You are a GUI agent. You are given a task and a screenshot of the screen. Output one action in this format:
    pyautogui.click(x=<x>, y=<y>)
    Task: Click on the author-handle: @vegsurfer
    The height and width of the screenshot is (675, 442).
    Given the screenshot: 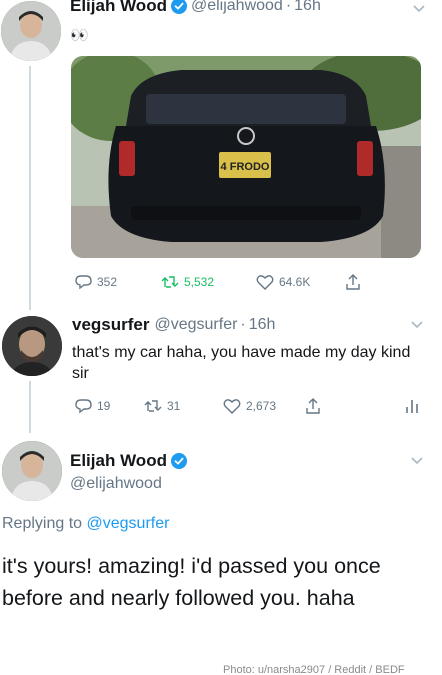 What is the action you would take?
    pyautogui.click(x=195, y=325)
    